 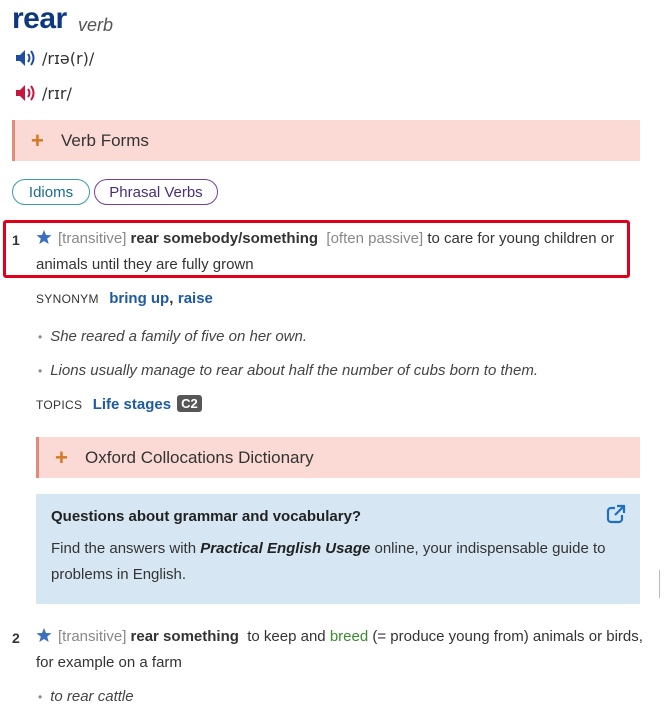 I want to click on verb-forms-toggle: + Verb Forms, so click(x=326, y=140).